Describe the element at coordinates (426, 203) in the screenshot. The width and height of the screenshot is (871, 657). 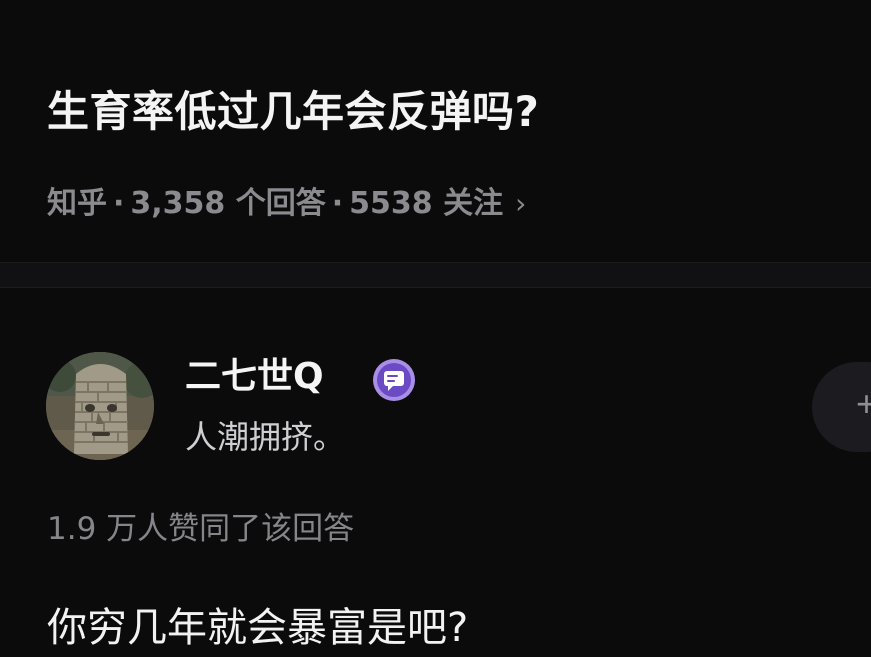
I see `follower-count: 5538 关注` at that location.